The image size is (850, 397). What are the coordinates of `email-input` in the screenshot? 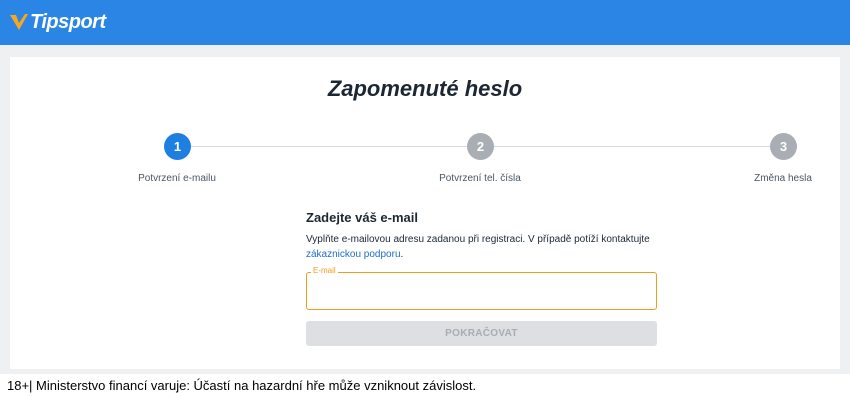 It's located at (481, 296).